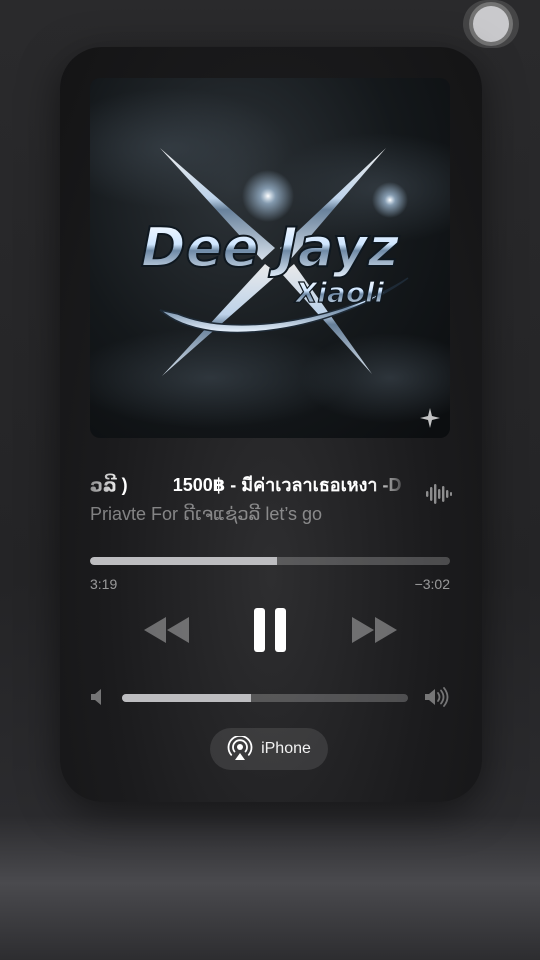 The width and height of the screenshot is (540, 960). I want to click on pause-icon, so click(270, 630).